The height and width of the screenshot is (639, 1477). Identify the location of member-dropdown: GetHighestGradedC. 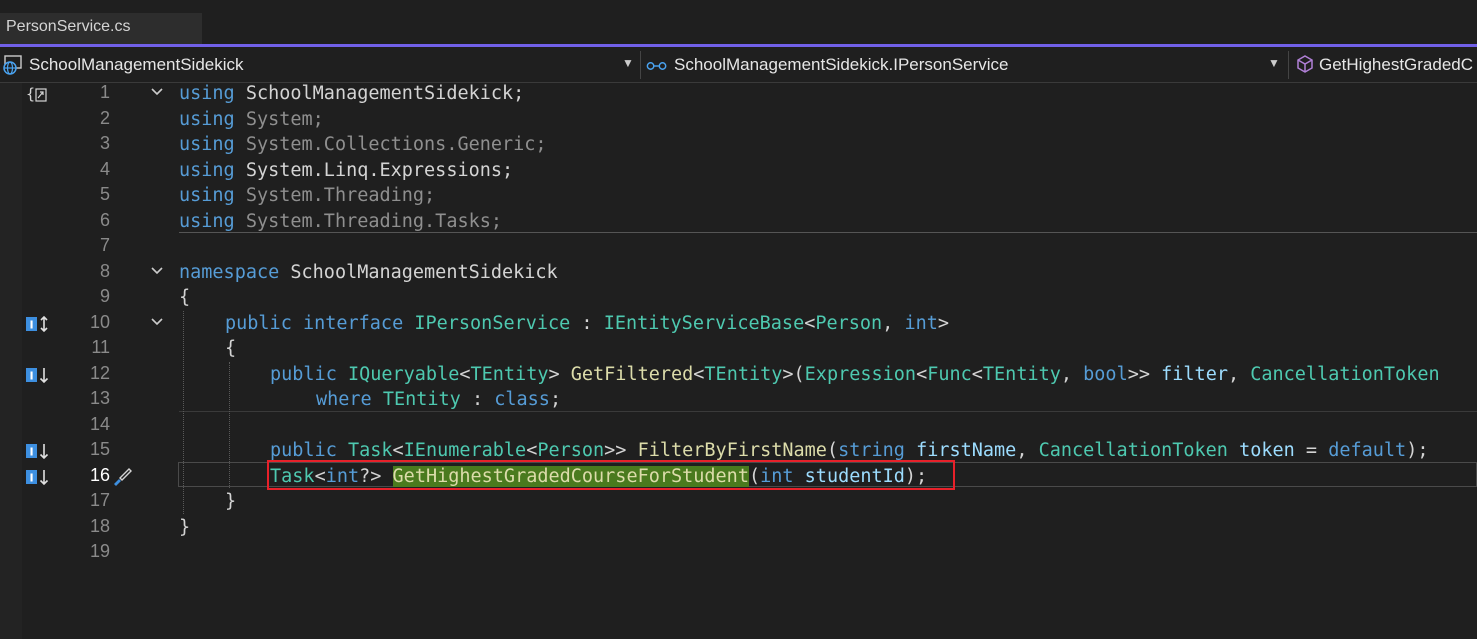
(1384, 64).